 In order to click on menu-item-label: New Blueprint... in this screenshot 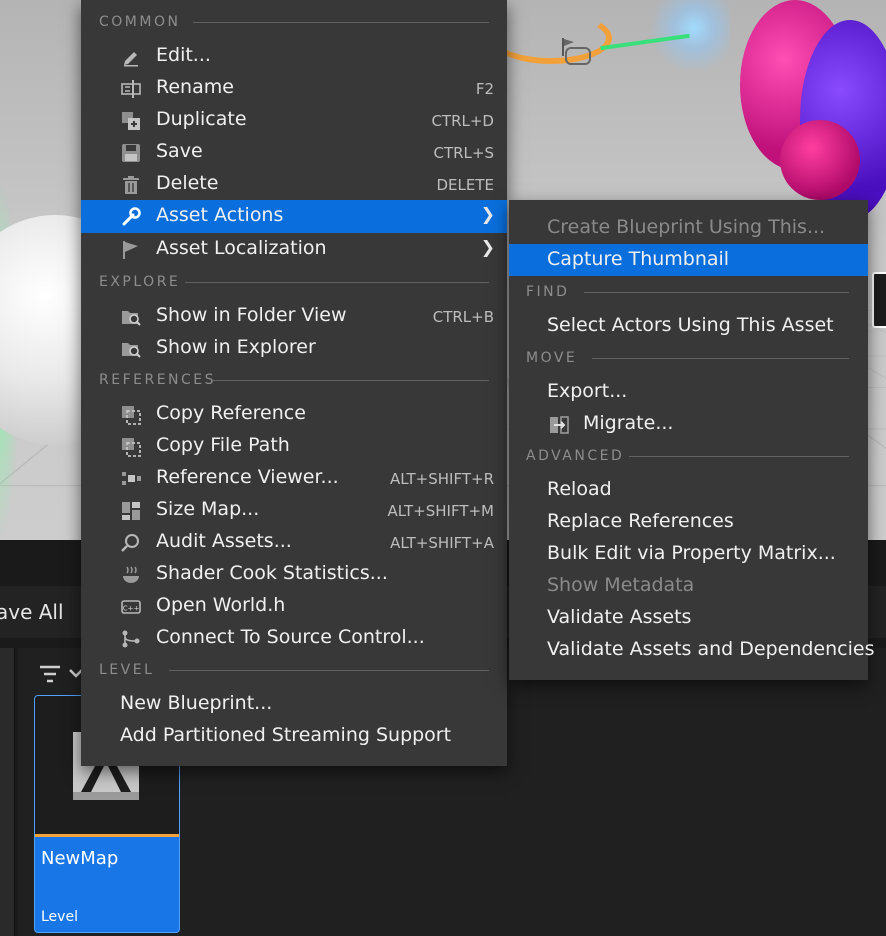, I will do `click(196, 703)`.